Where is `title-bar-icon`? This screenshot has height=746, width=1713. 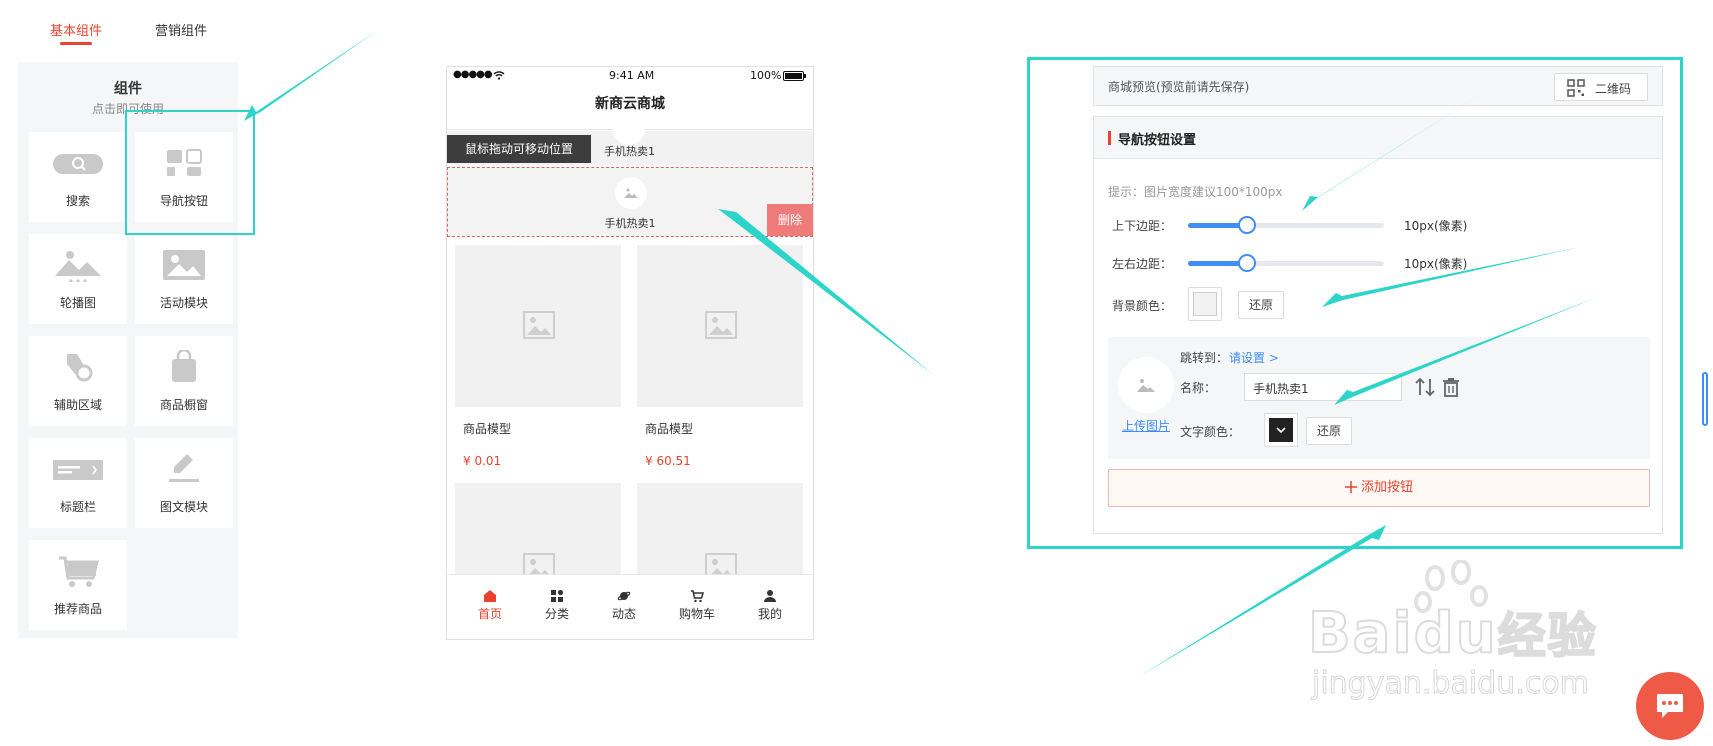
title-bar-icon is located at coordinates (78, 470).